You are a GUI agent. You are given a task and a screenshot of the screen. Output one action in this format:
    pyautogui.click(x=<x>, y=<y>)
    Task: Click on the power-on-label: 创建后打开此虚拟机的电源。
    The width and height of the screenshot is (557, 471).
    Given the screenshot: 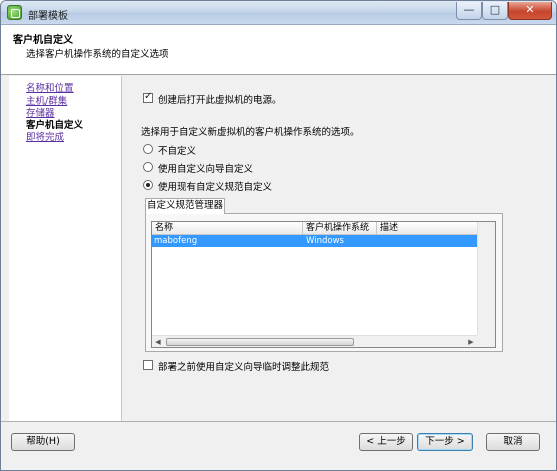 What is the action you would take?
    pyautogui.click(x=220, y=100)
    